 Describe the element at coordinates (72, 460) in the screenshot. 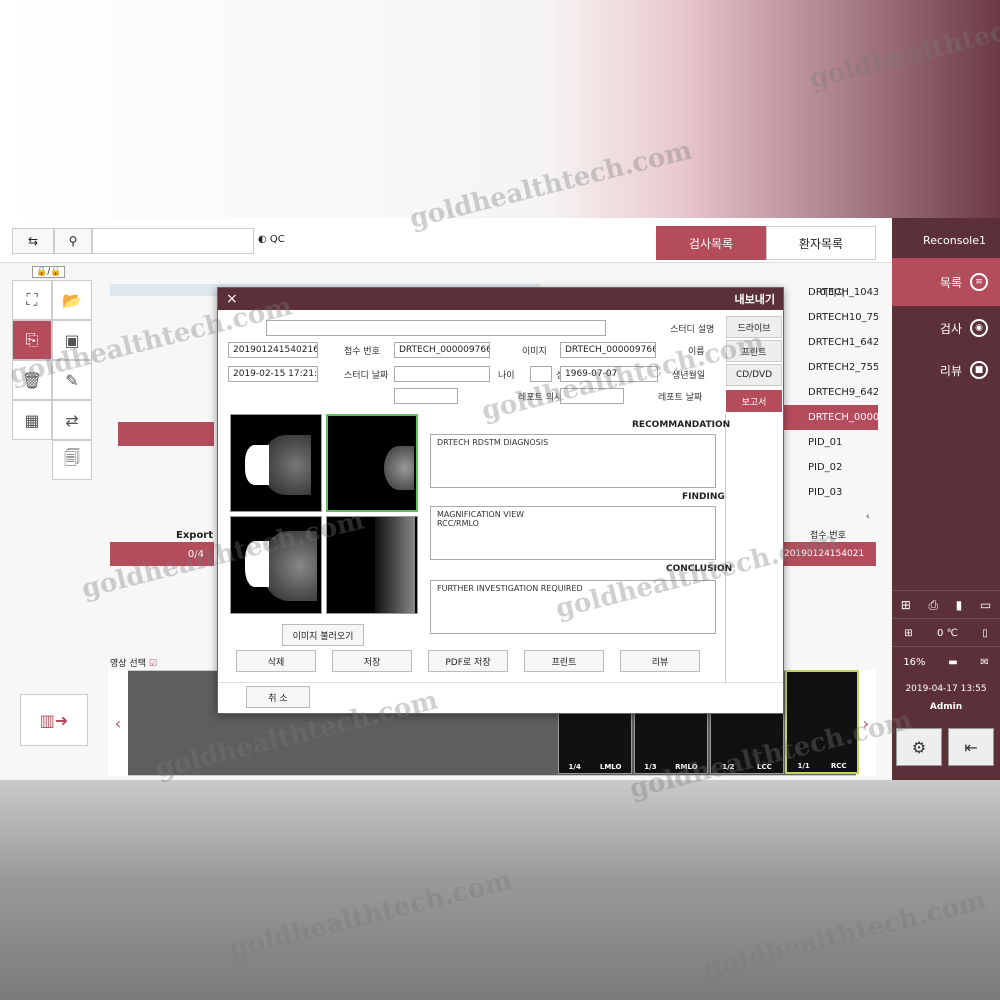

I see `delete-all-button: 🗐` at that location.